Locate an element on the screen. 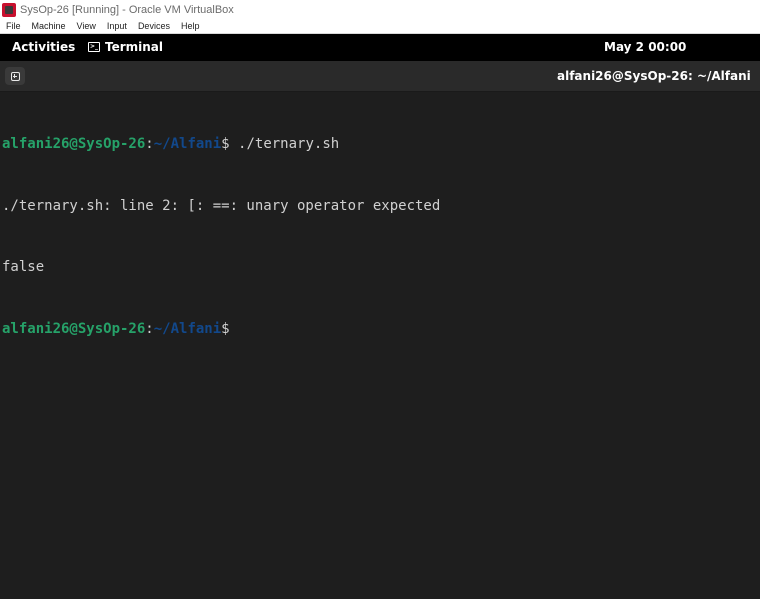 The width and height of the screenshot is (760, 599). menu-view: View is located at coordinates (86, 26).